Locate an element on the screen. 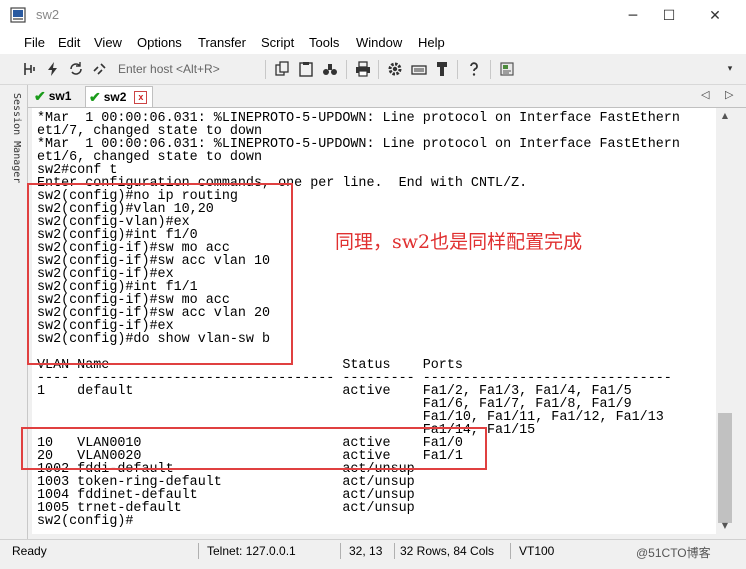 Image resolution: width=746 pixels, height=569 pixels. scroll-thumb is located at coordinates (725, 468).